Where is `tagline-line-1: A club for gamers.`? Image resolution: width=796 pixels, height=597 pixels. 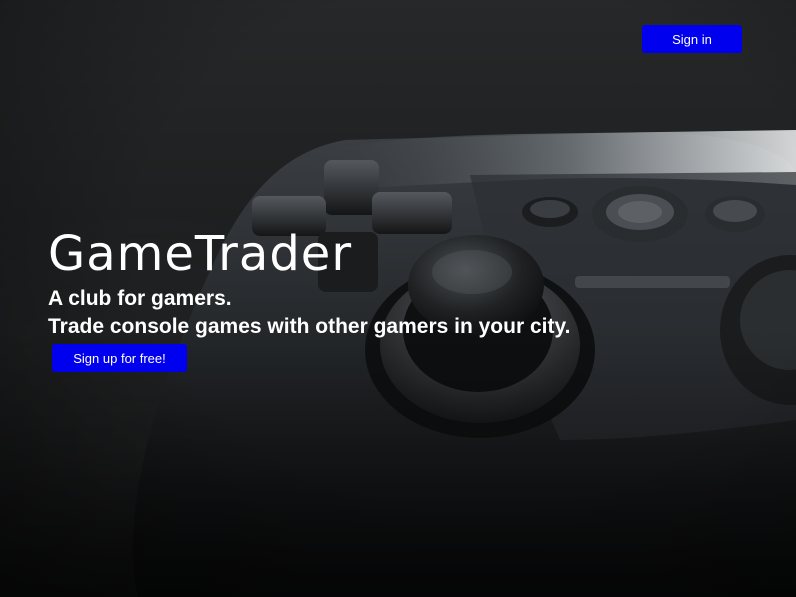
tagline-line-1: A club for gamers. is located at coordinates (140, 298).